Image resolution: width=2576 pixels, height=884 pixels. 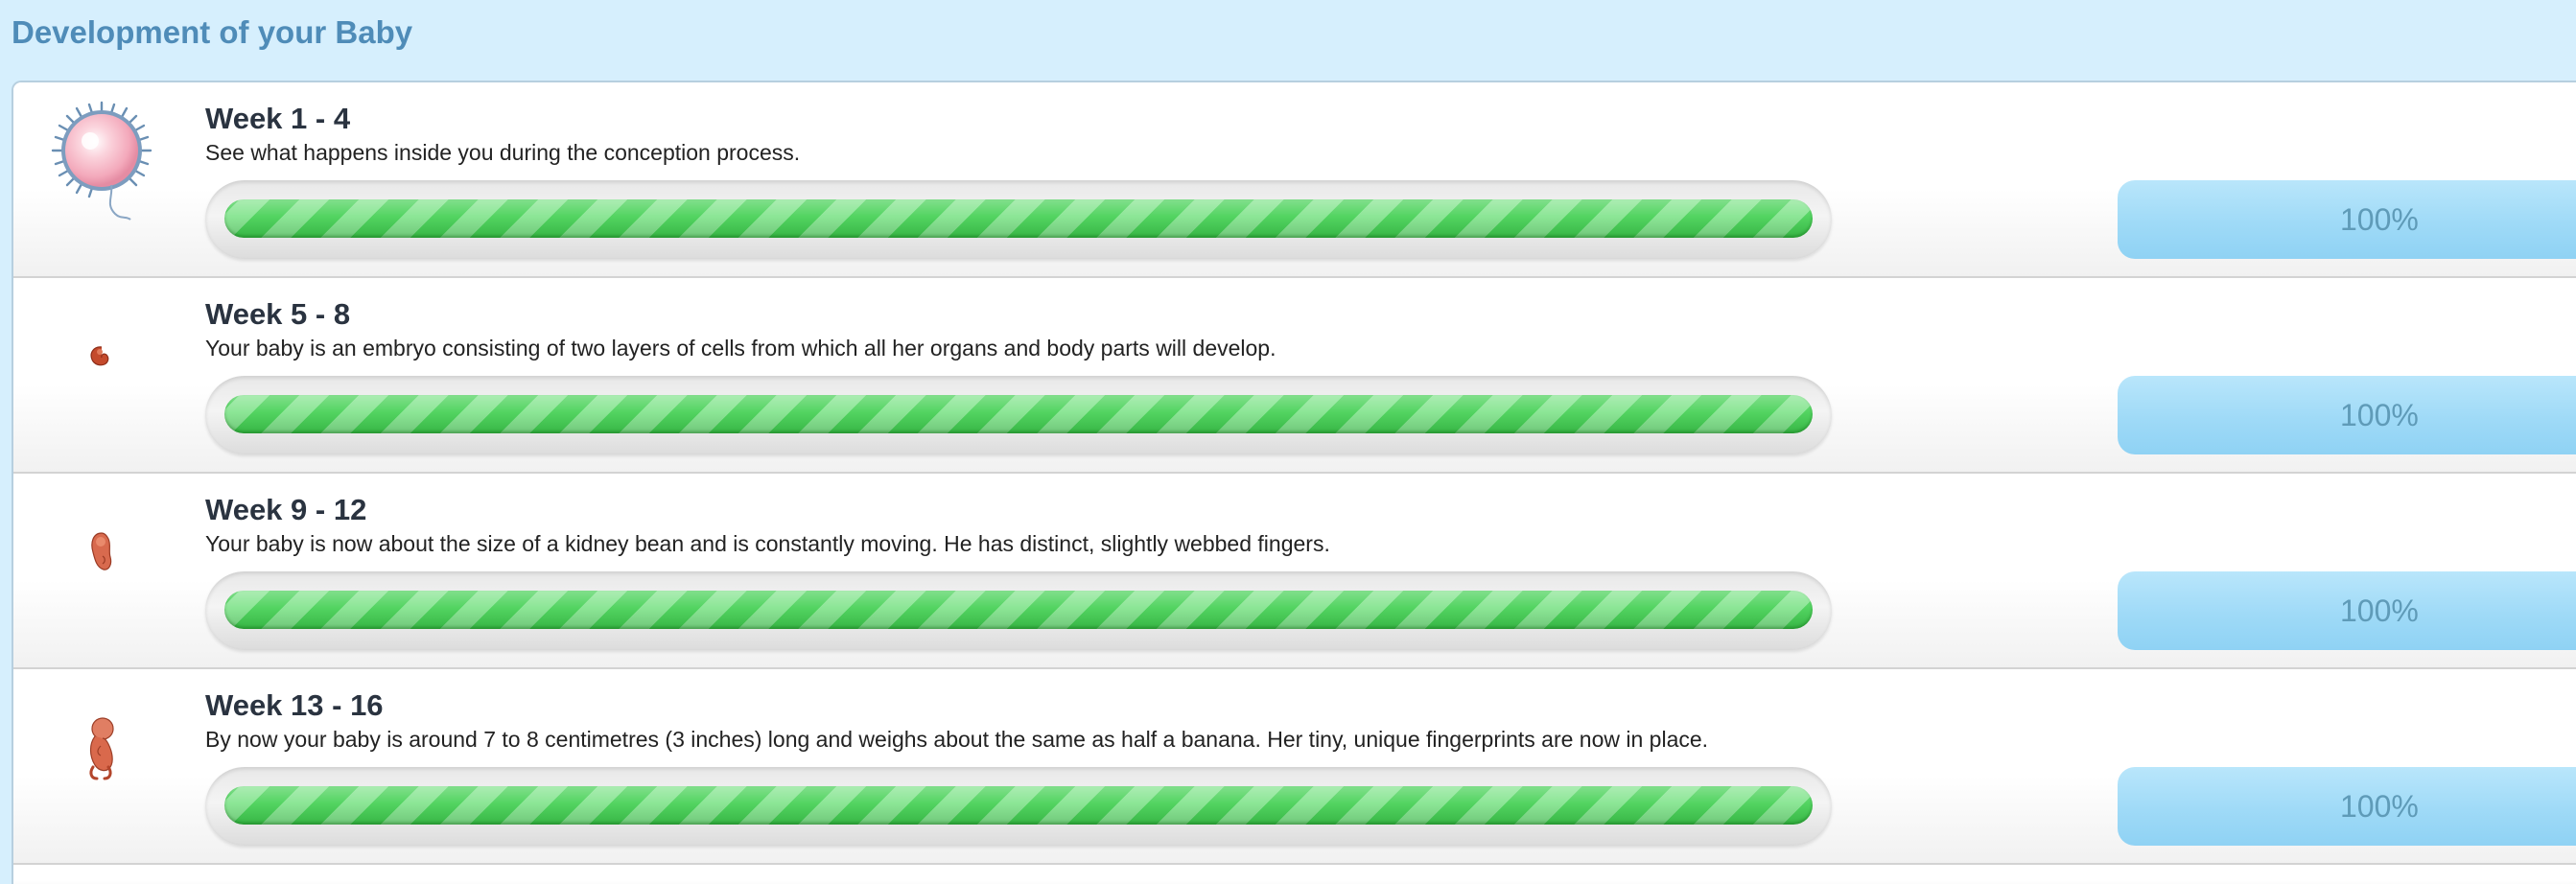 What do you see at coordinates (102, 161) in the screenshot?
I see `egg-cell-icon` at bounding box center [102, 161].